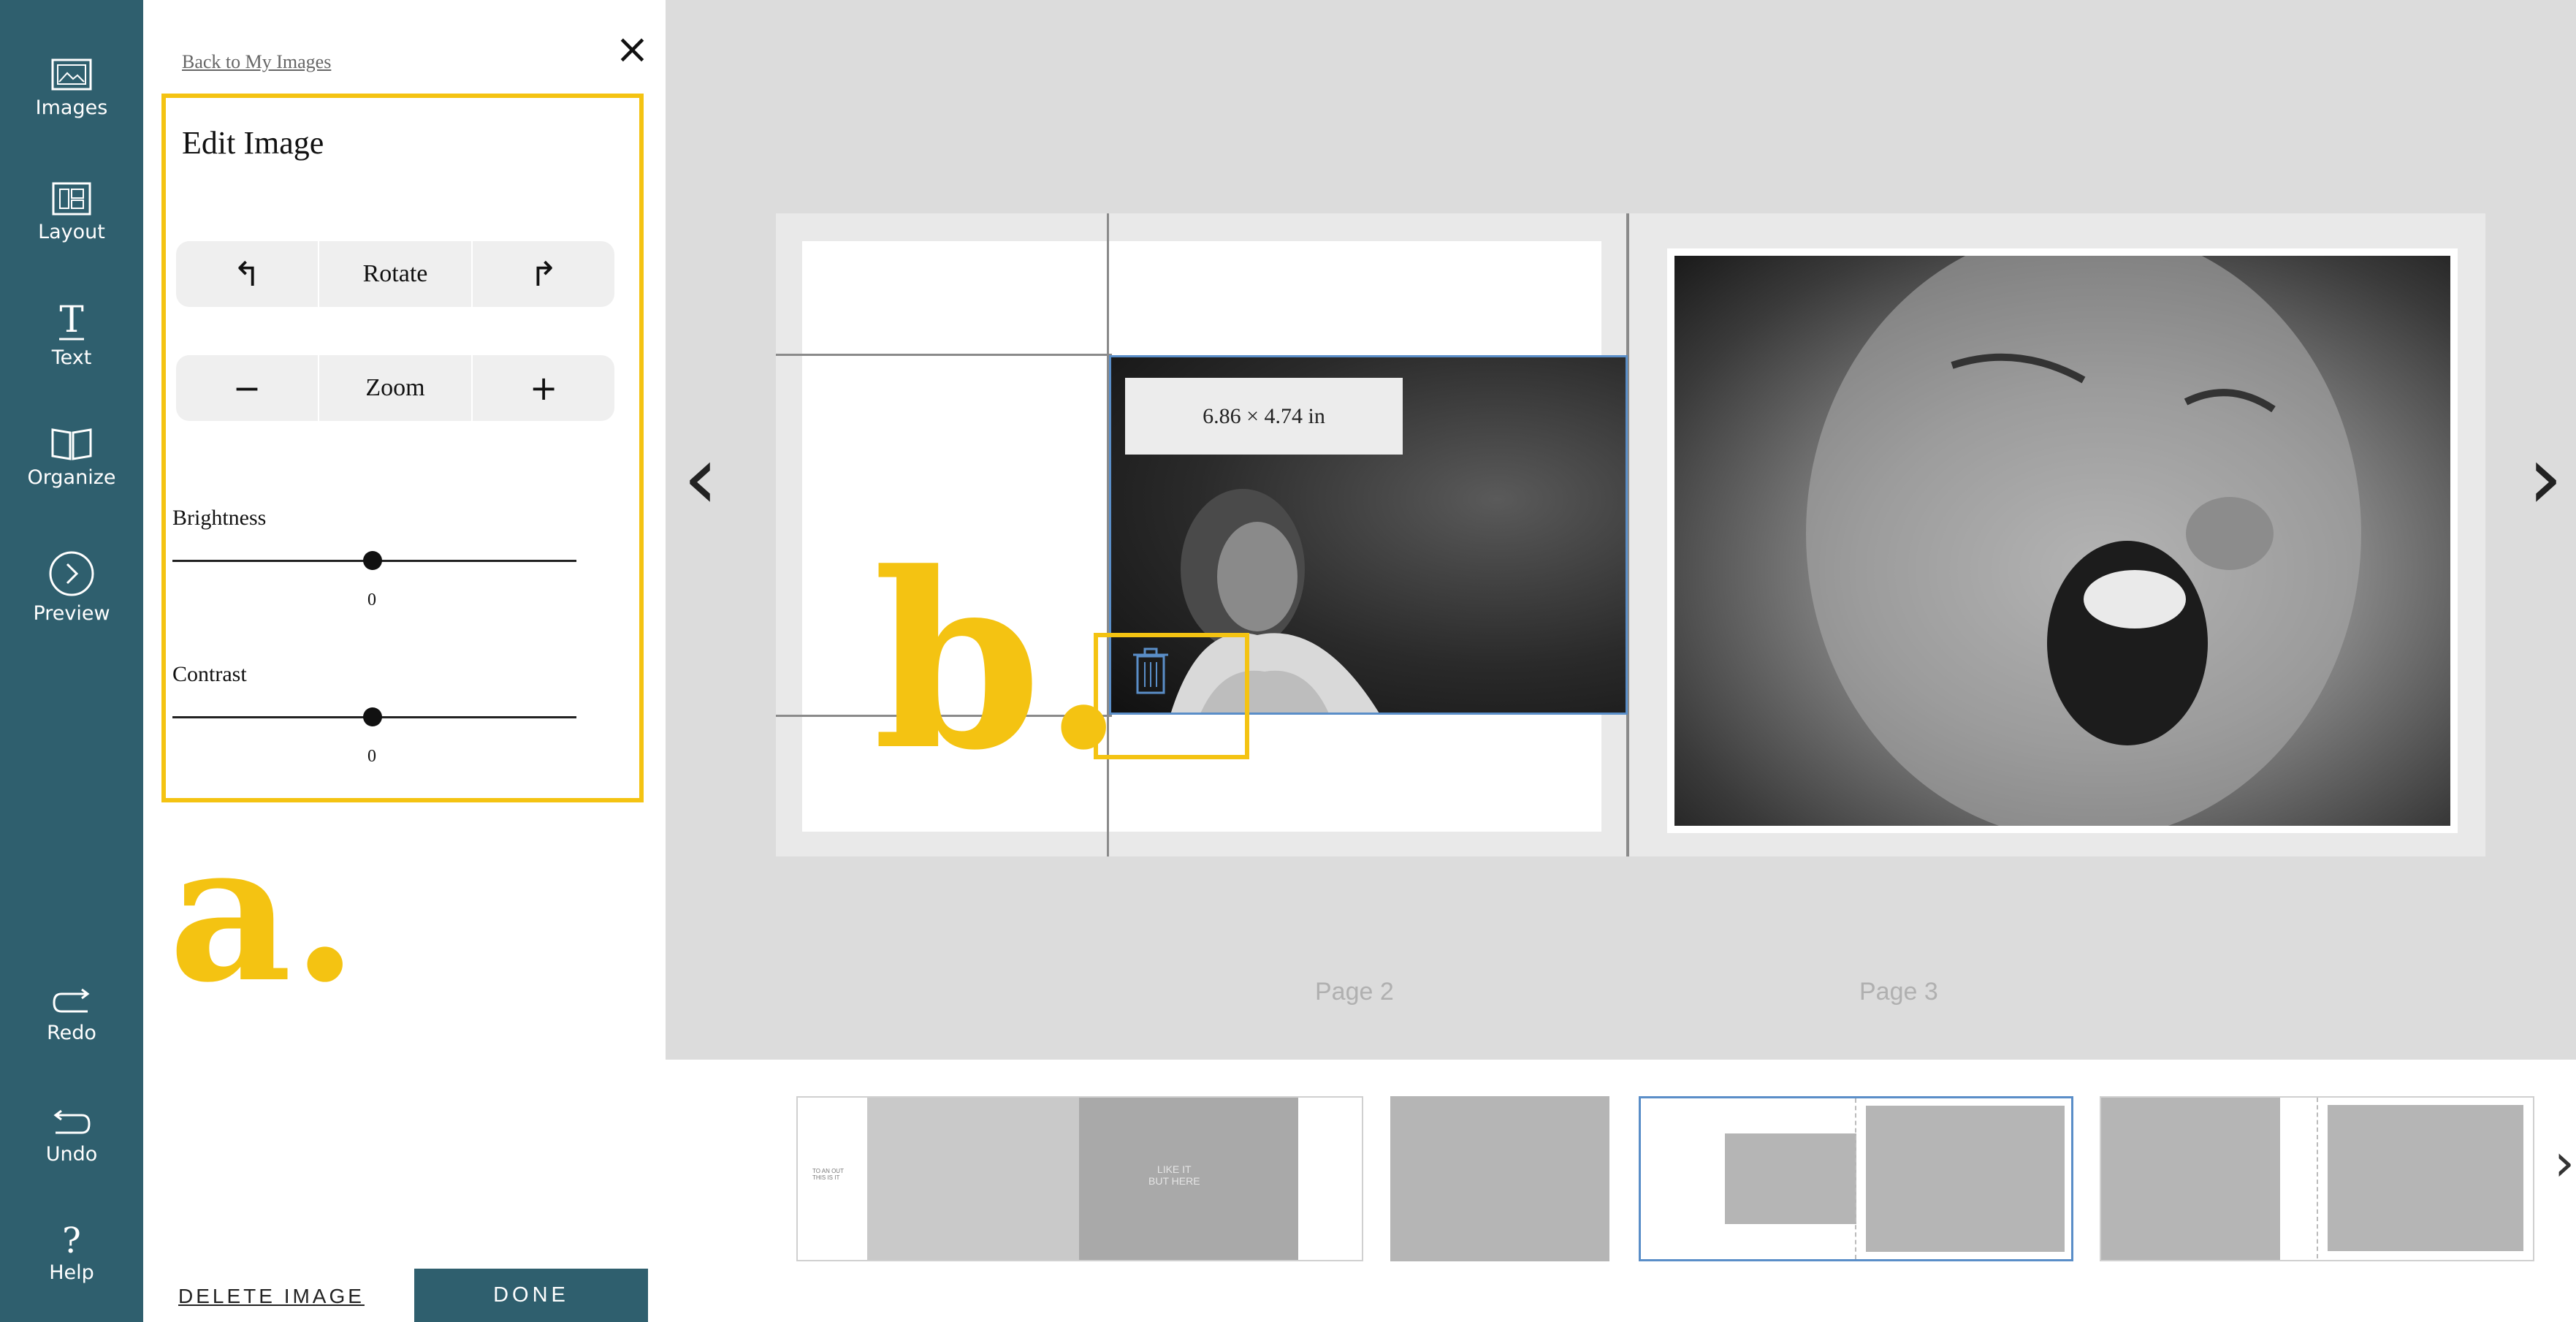  I want to click on page-thumbnail-strip: TO AN OUT THIS IS IT LIKE IT BUT HERE ›, so click(1621, 1191).